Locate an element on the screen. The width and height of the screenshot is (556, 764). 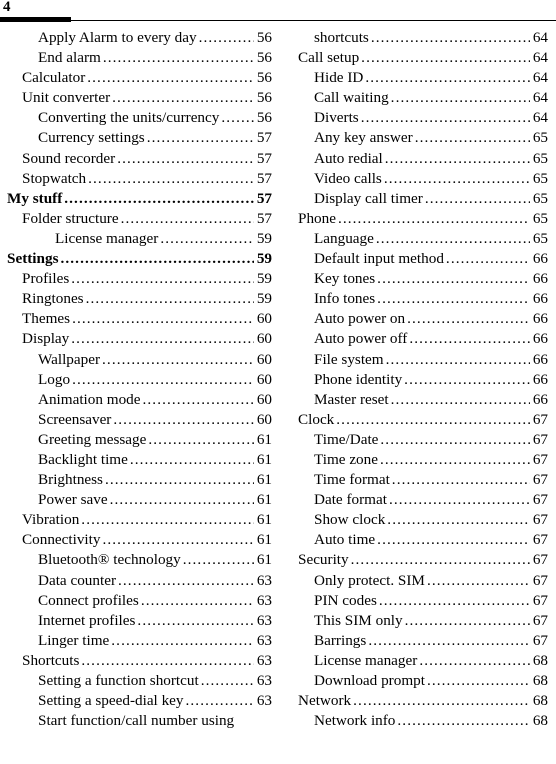
toc-entry-label: Internet profiles is located at coordinates (87, 620).